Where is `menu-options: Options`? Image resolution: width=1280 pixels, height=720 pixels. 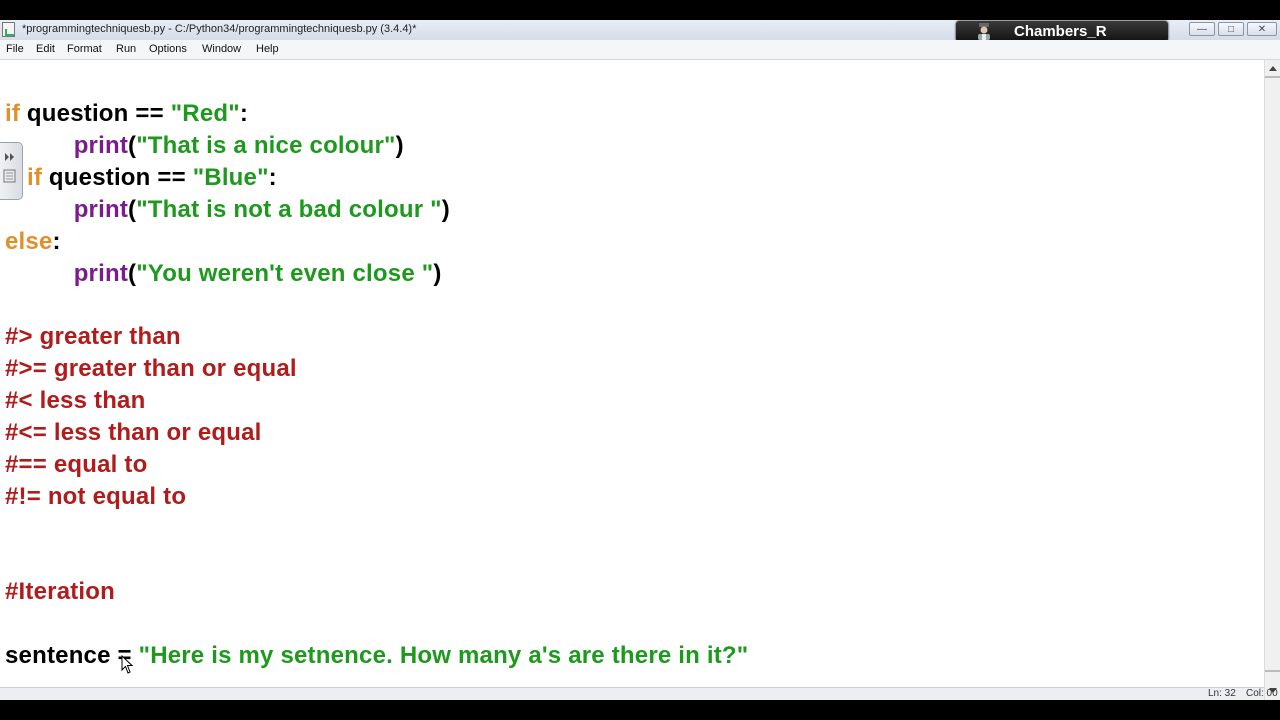
menu-options: Options is located at coordinates (168, 49).